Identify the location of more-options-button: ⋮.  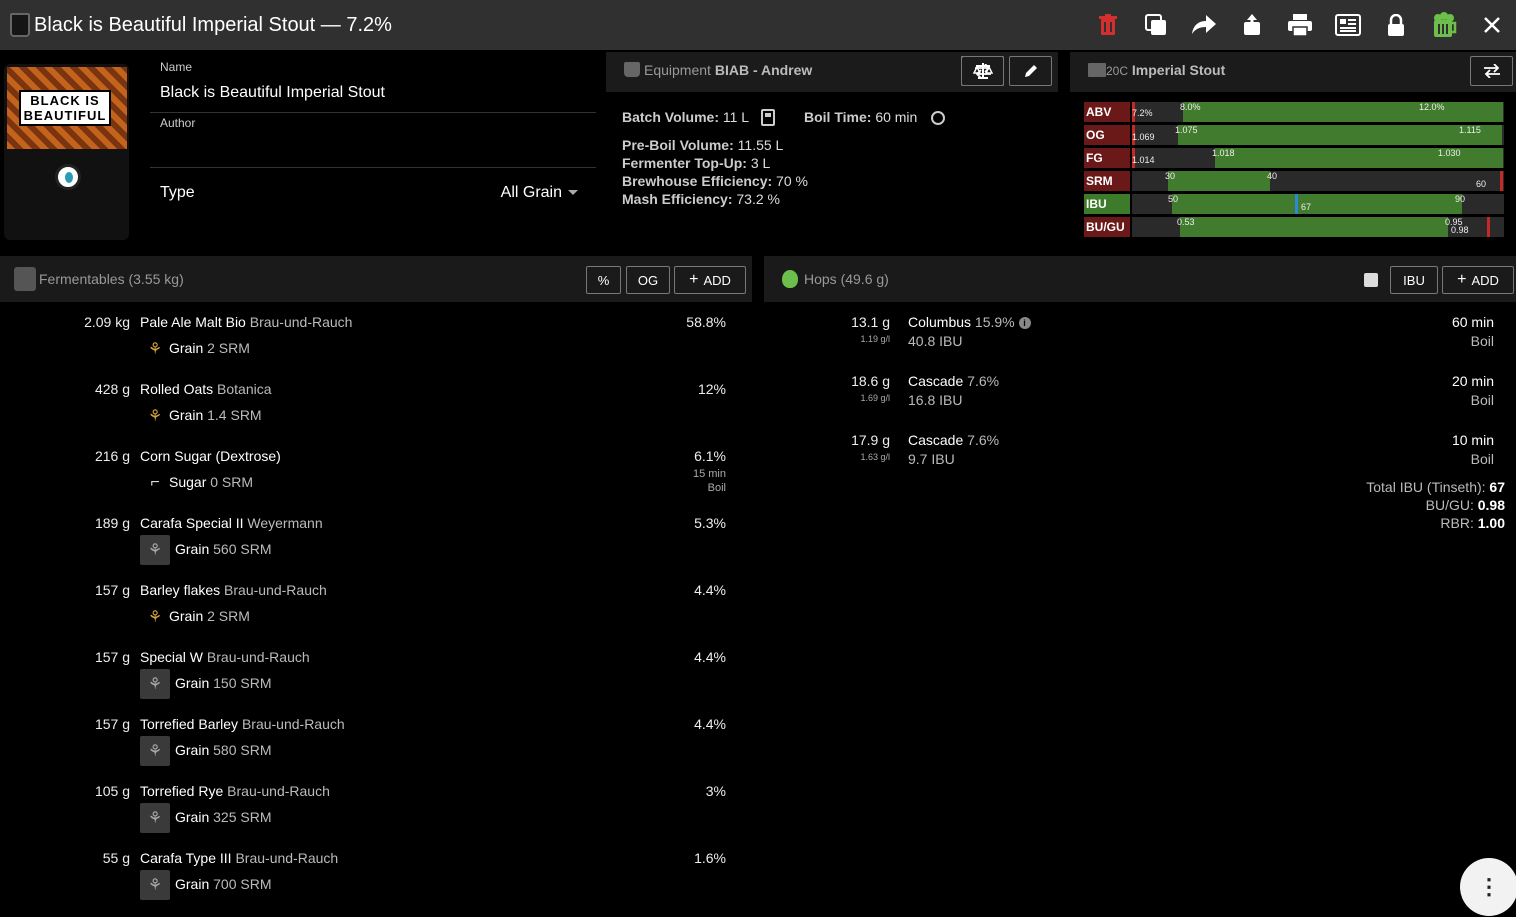
(1488, 887).